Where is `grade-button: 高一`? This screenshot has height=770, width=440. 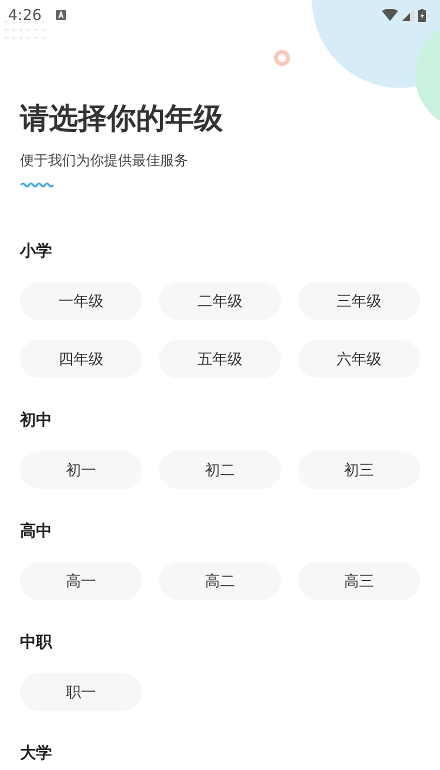 grade-button: 高一 is located at coordinates (81, 581).